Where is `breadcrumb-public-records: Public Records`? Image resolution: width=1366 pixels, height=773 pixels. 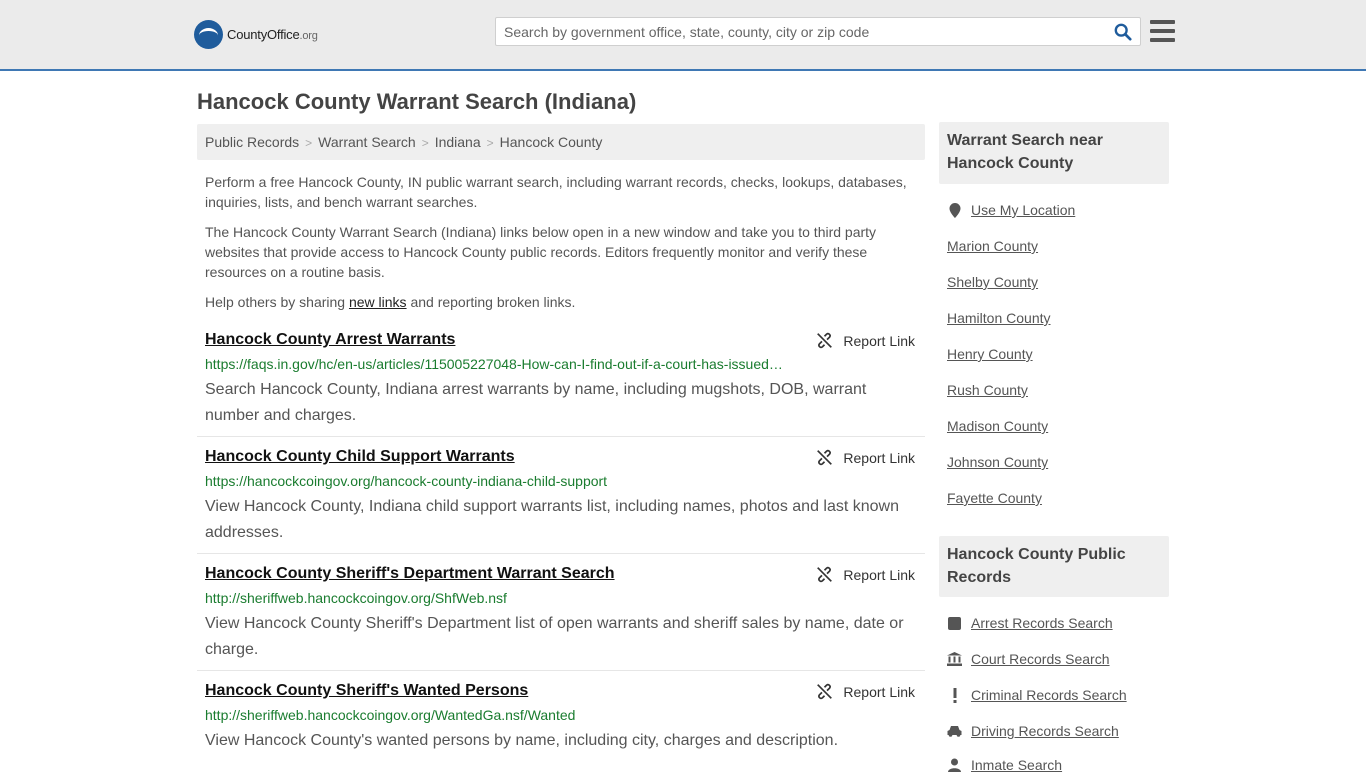
breadcrumb-public-records: Public Records is located at coordinates (252, 142).